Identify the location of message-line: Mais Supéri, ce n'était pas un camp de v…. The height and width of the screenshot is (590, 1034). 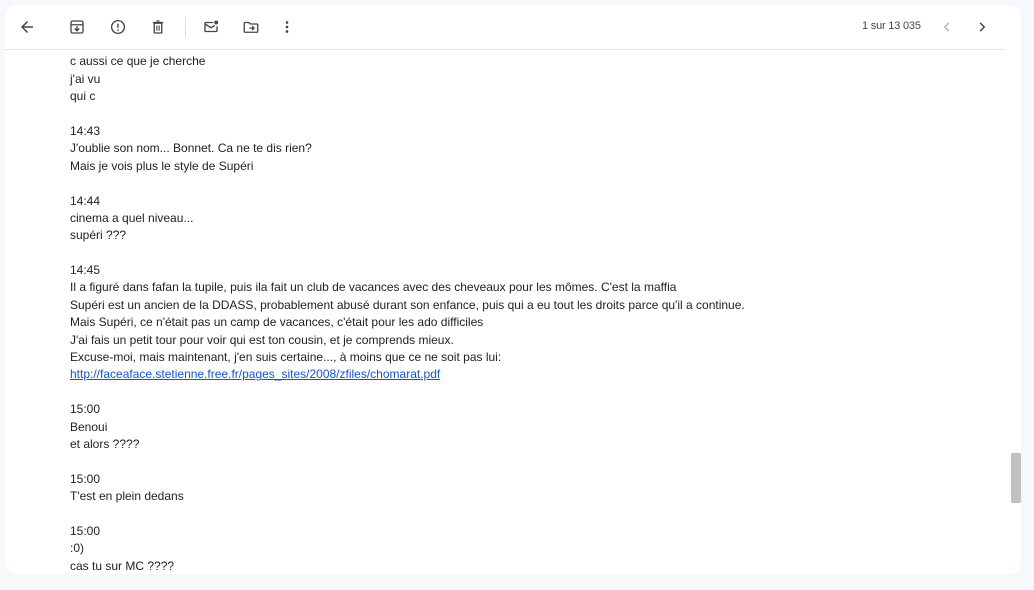
(277, 322).